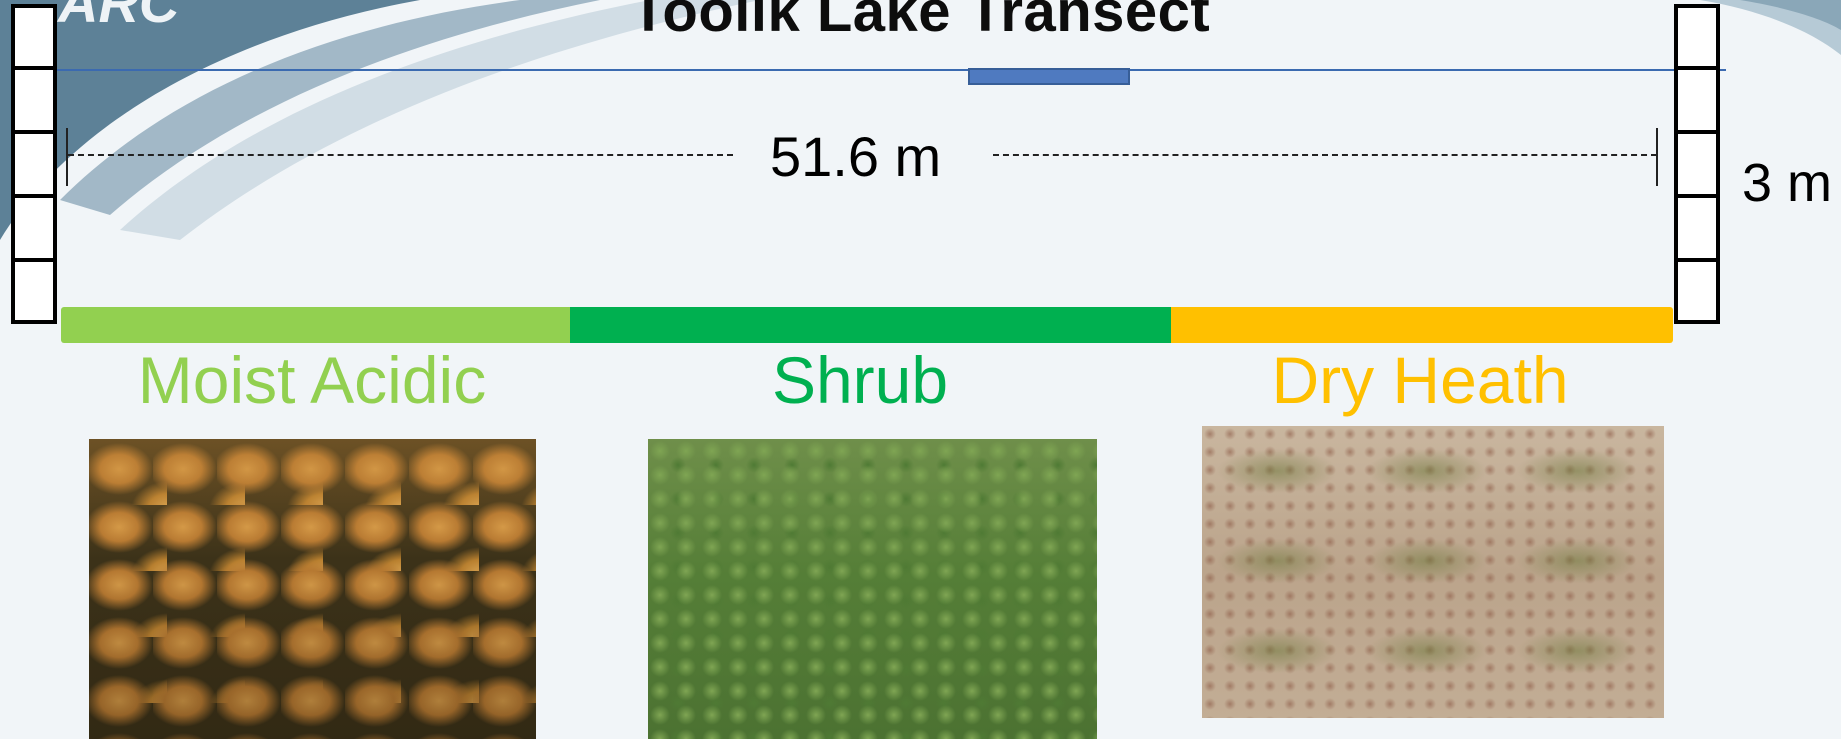 Image resolution: width=1841 pixels, height=739 pixels. I want to click on transect-width-label: 3 m, so click(1787, 183).